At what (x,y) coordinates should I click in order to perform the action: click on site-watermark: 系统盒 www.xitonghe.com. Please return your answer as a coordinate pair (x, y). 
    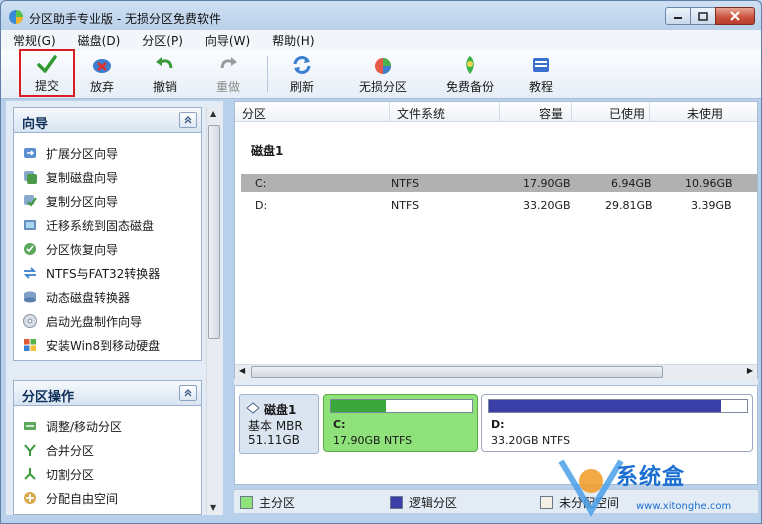
    Looking at the image, I should click on (658, 486).